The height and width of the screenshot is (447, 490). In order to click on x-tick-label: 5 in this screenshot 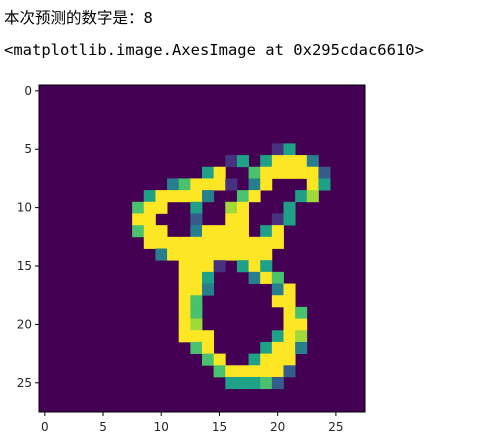, I will do `click(103, 427)`.